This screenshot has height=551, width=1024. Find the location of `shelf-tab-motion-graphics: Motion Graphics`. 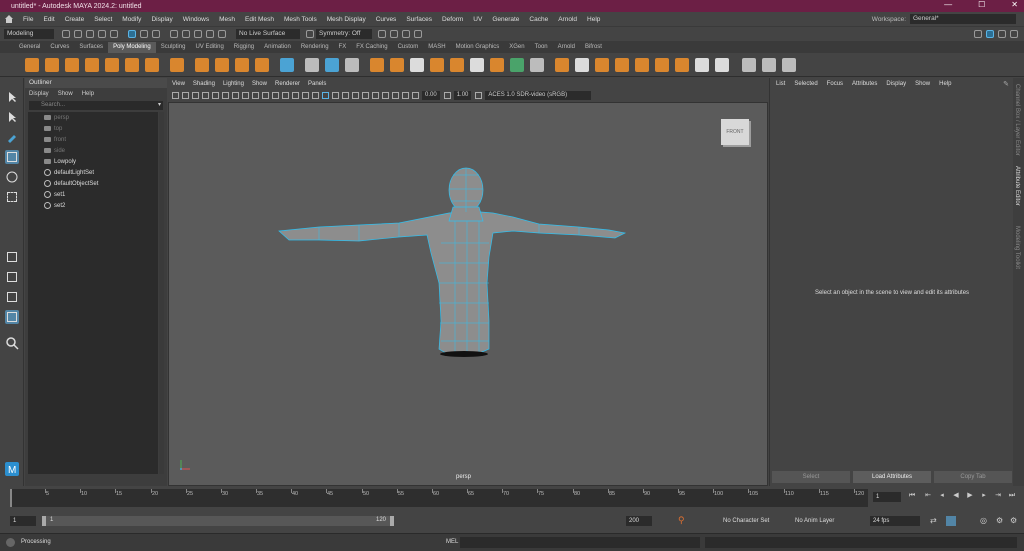

shelf-tab-motion-graphics: Motion Graphics is located at coordinates (478, 47).